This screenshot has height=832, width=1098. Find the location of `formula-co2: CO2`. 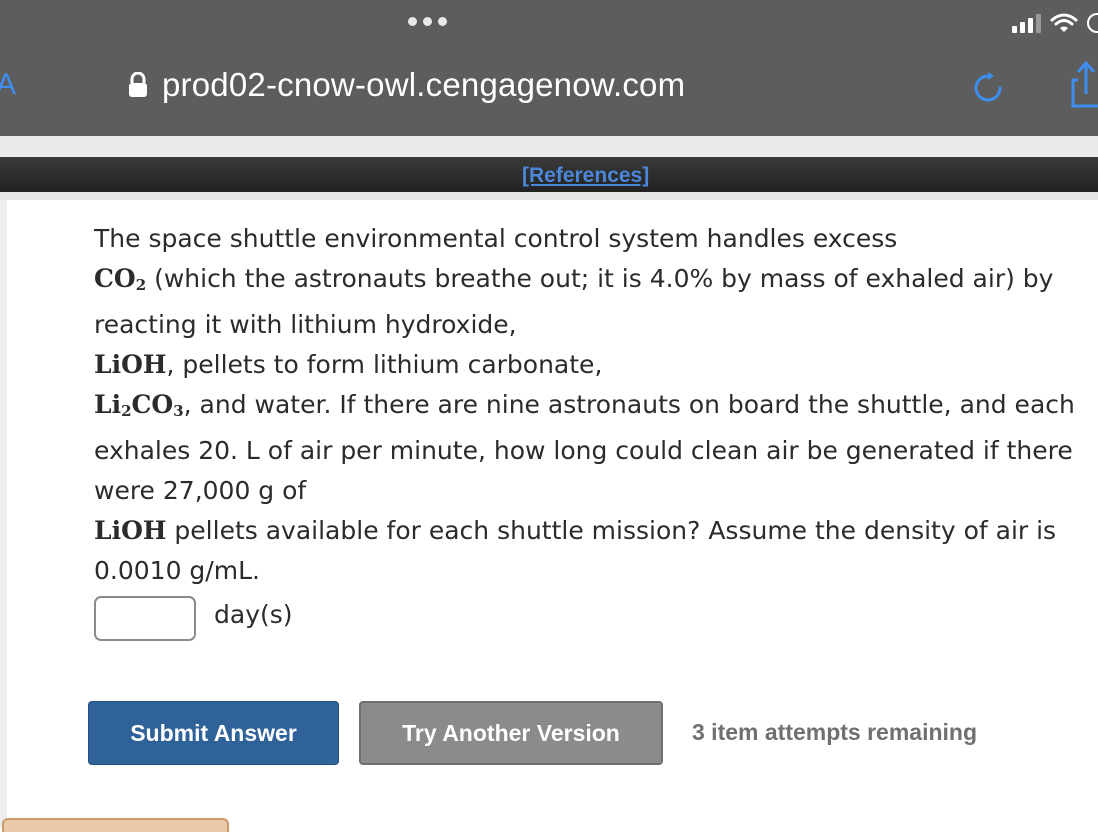

formula-co2: CO2 is located at coordinates (120, 279).